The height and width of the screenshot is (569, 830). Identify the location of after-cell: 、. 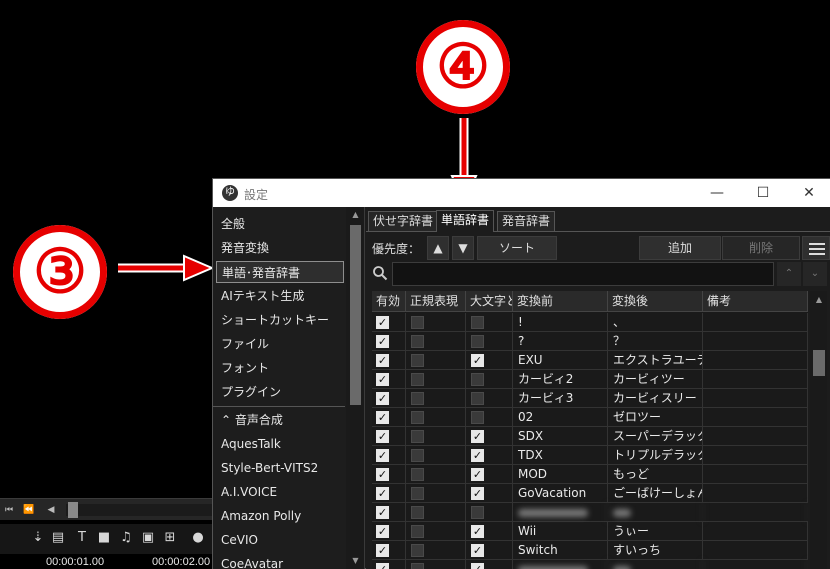
(655, 322).